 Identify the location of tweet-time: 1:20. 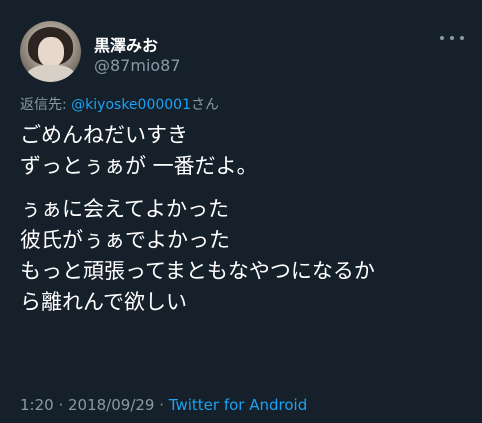
(37, 405).